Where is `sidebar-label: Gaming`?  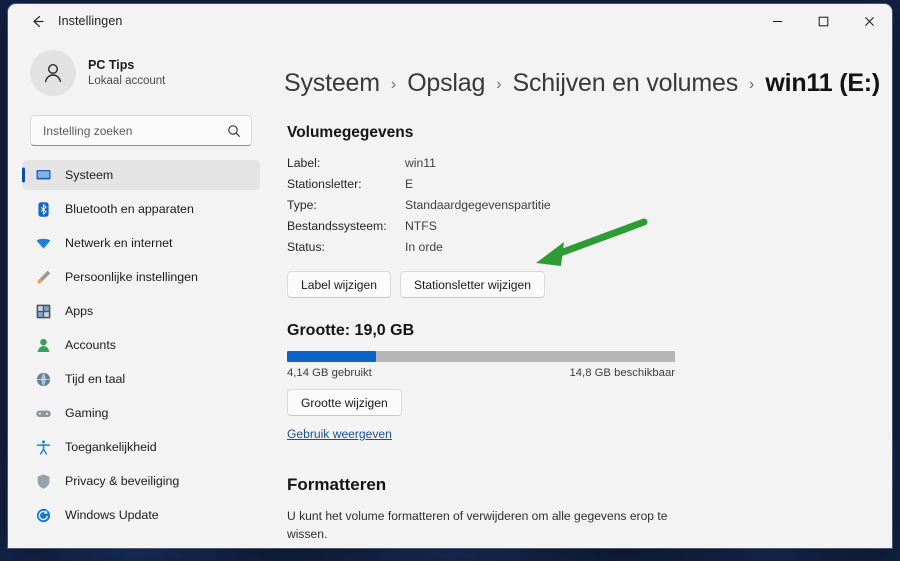 sidebar-label: Gaming is located at coordinates (87, 413).